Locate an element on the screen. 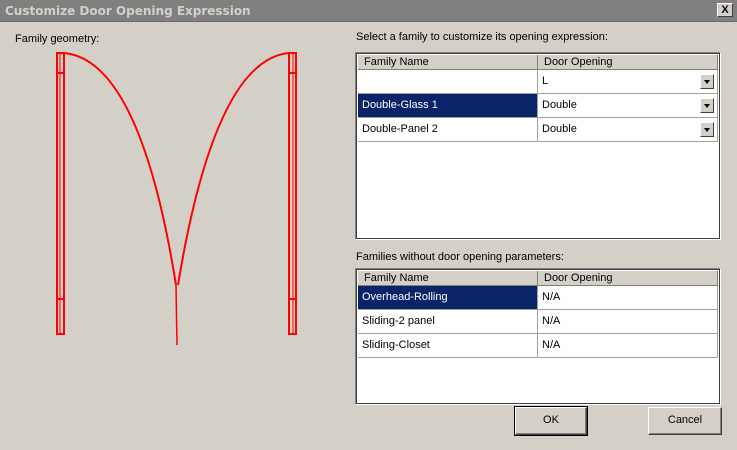 This screenshot has height=450, width=737. table-row: L is located at coordinates (538, 82).